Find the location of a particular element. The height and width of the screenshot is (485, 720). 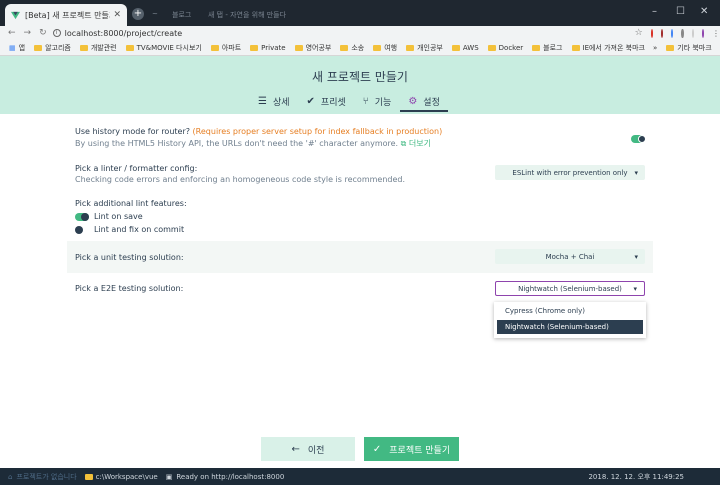

bookmark-item: 여행 is located at coordinates (385, 48).